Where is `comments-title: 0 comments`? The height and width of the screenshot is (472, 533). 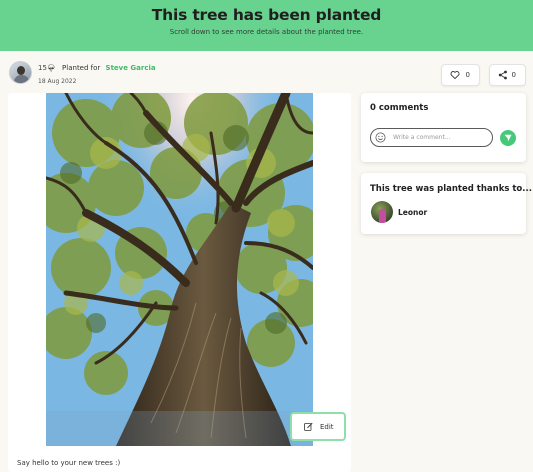
comments-title: 0 comments is located at coordinates (399, 108).